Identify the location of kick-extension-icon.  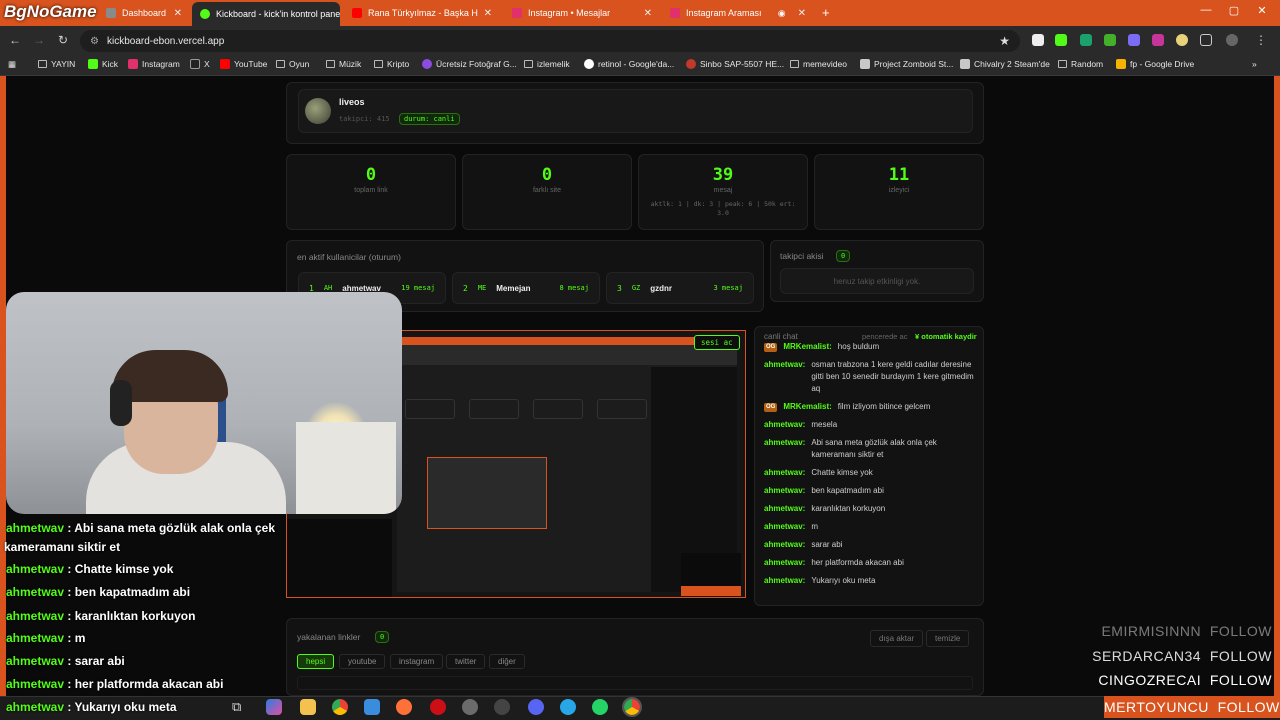
(1061, 40).